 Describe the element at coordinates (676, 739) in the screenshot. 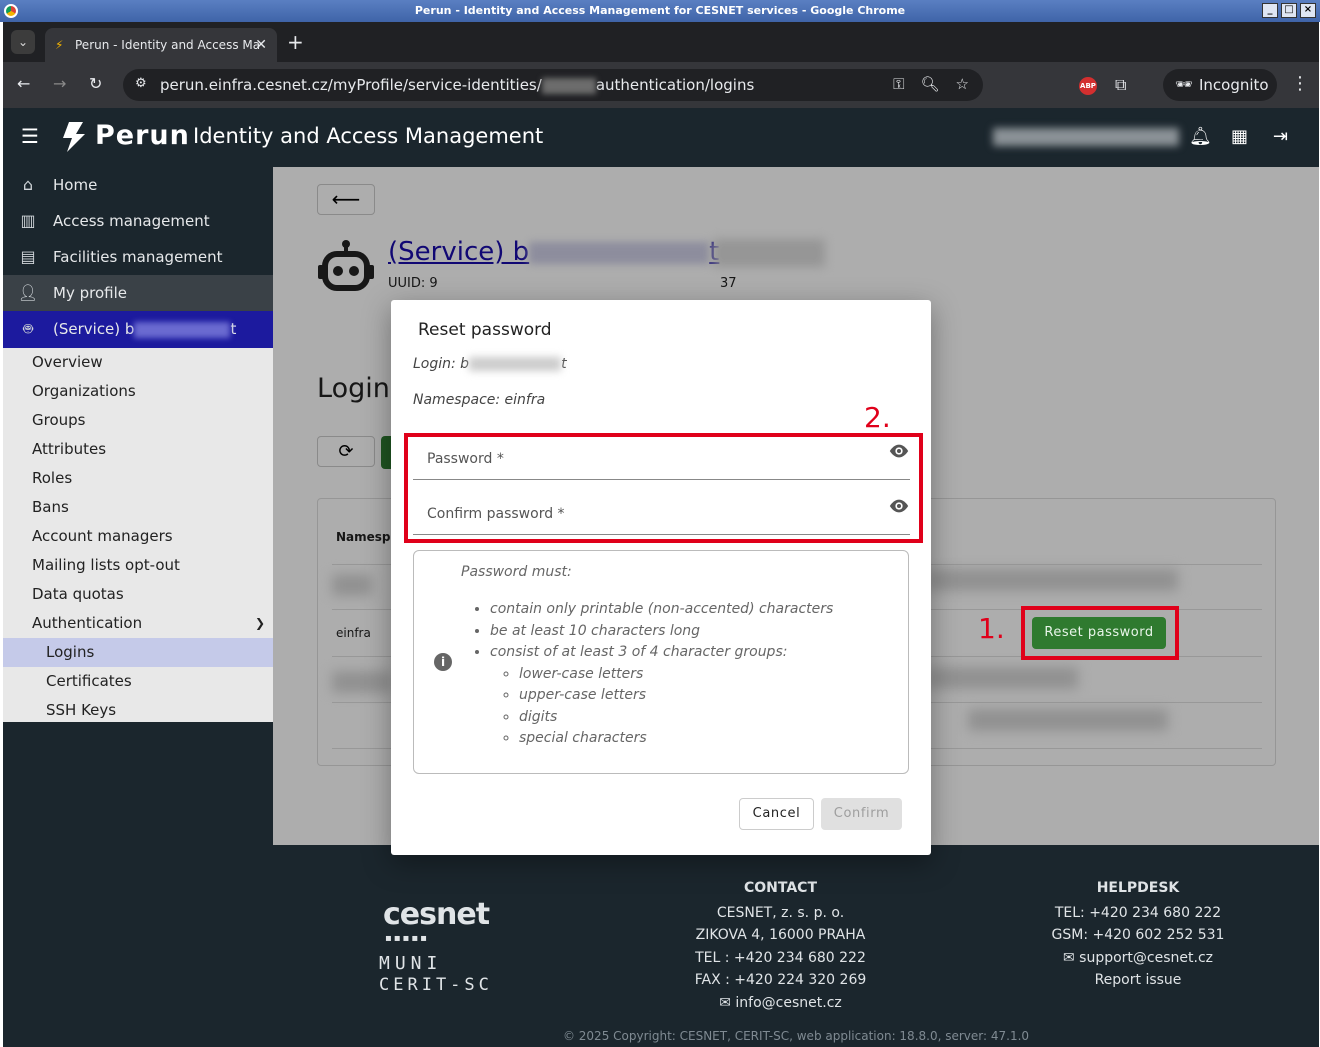

I see `group-item: special characters` at that location.